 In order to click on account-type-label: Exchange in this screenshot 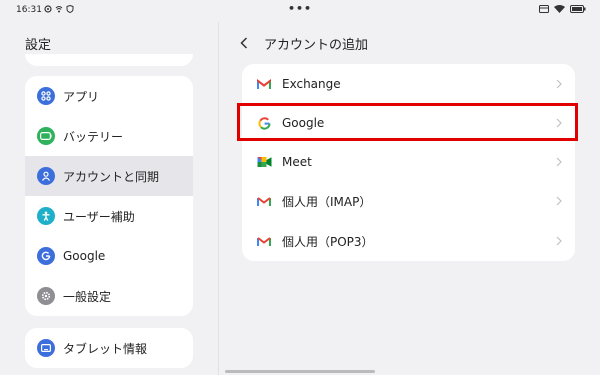, I will do `click(311, 84)`.